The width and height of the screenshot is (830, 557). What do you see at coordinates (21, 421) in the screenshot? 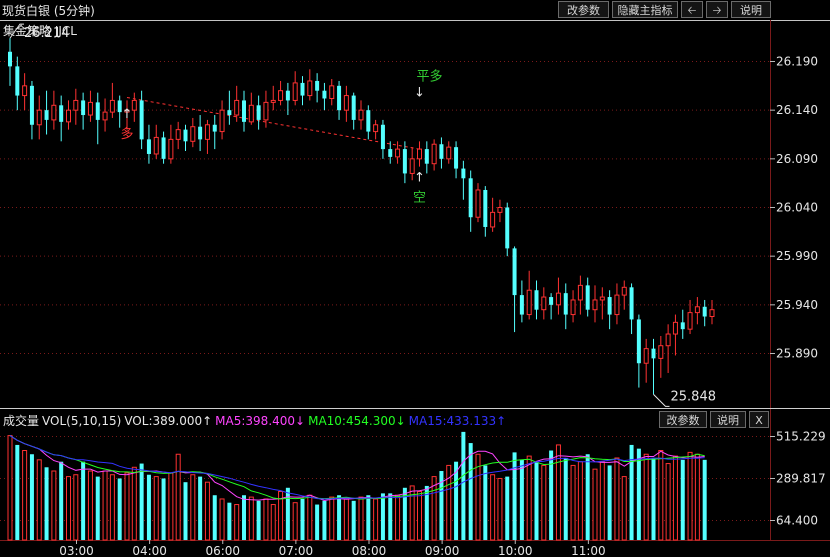
I see `volume-indicator-name: 成交量` at bounding box center [21, 421].